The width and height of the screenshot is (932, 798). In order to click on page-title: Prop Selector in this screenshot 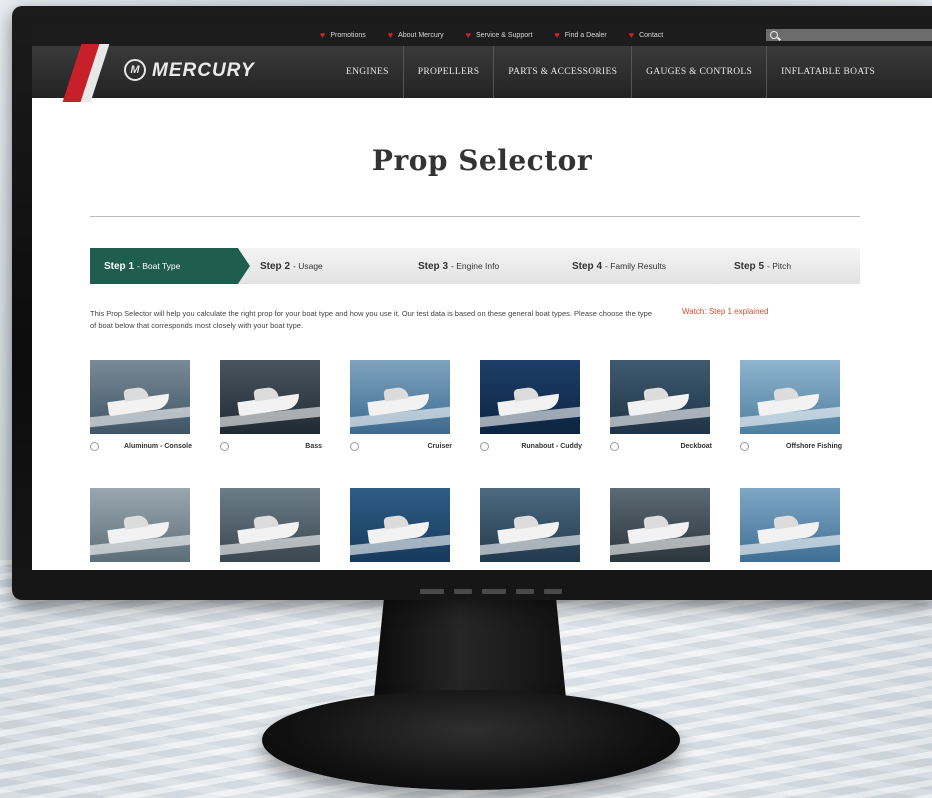, I will do `click(482, 160)`.